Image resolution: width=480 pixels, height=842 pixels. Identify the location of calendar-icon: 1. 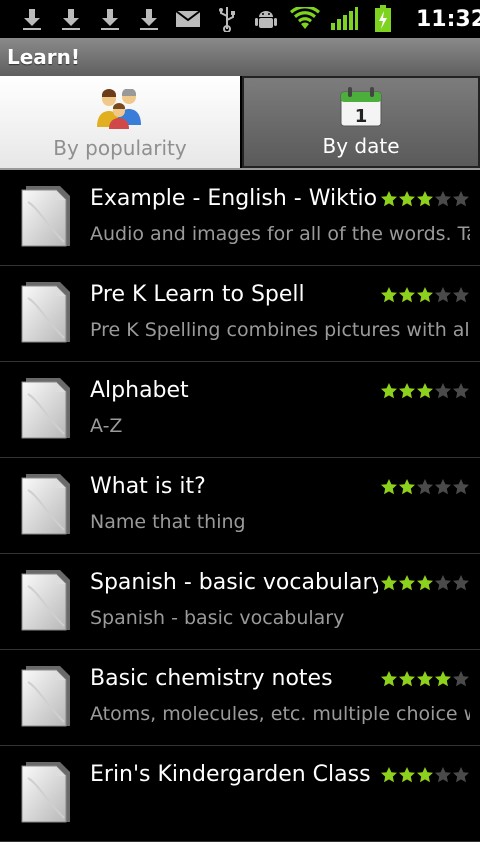
(361, 107).